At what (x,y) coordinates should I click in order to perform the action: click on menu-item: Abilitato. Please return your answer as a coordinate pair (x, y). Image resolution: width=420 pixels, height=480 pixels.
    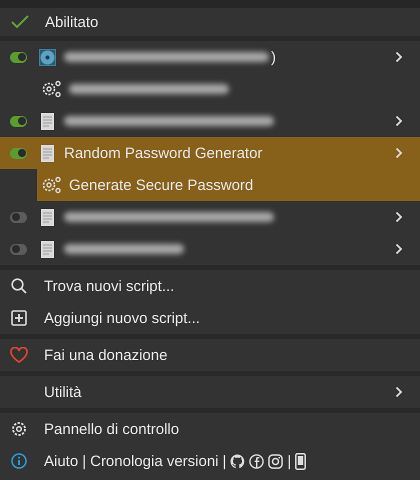
    Looking at the image, I should click on (71, 22).